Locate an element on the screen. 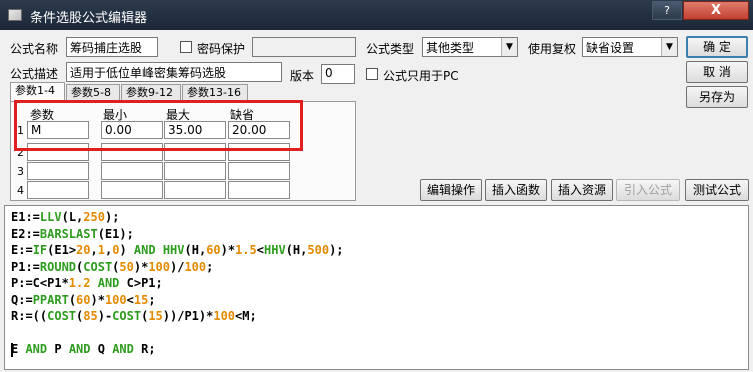 The width and height of the screenshot is (753, 372). code-token: 1.5 is located at coordinates (246, 250).